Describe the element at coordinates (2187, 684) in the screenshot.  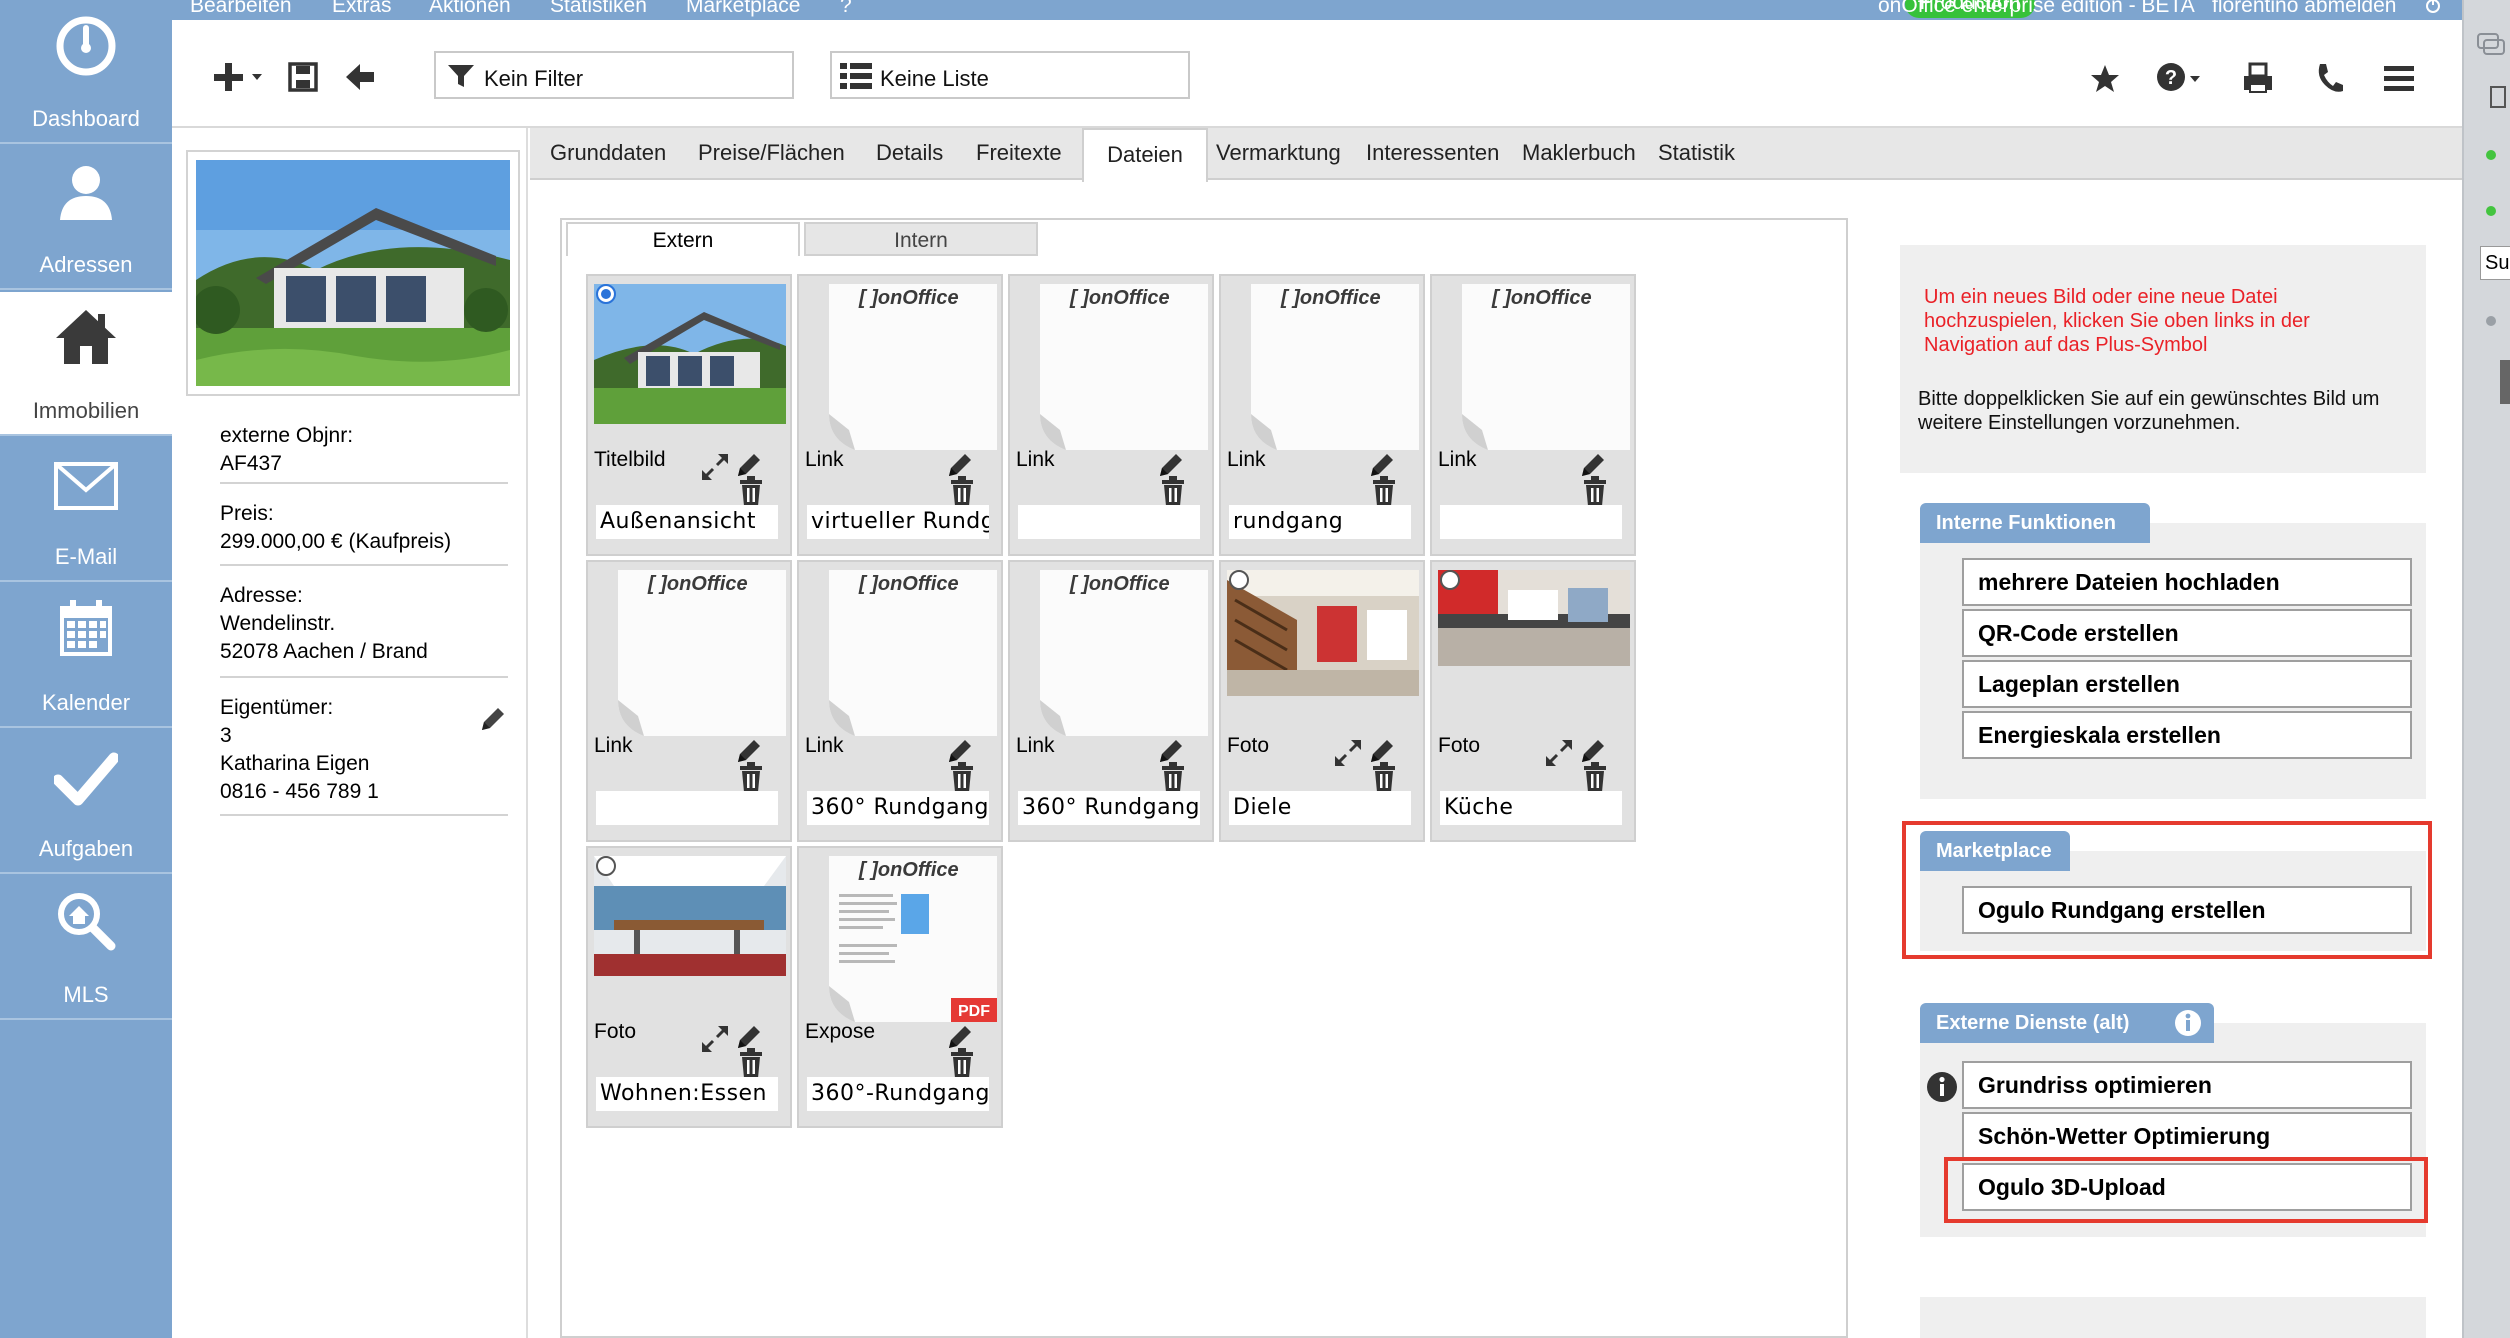
I see `lageplan-erstellen-button: Lageplan erstellen` at that location.